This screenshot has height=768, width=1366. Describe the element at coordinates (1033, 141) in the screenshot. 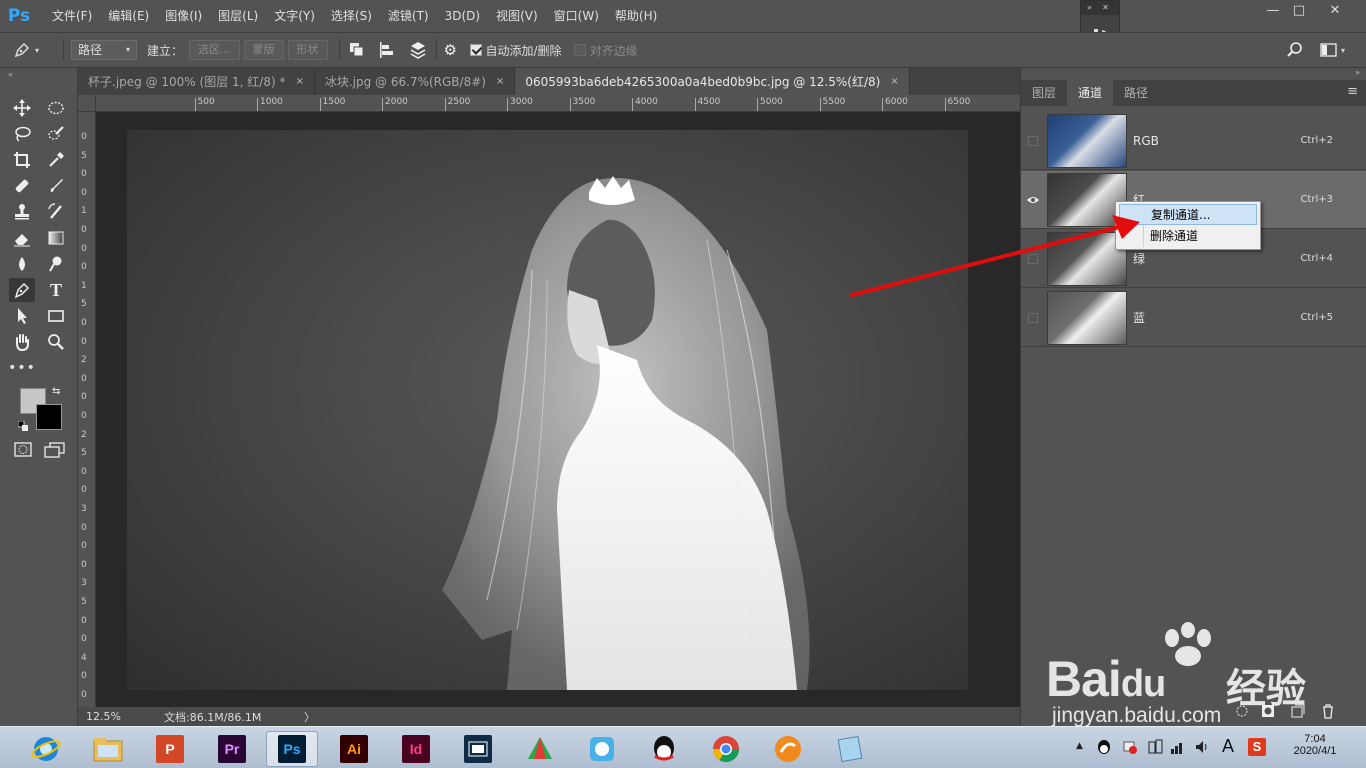

I see `channel-visibility-toggle` at that location.